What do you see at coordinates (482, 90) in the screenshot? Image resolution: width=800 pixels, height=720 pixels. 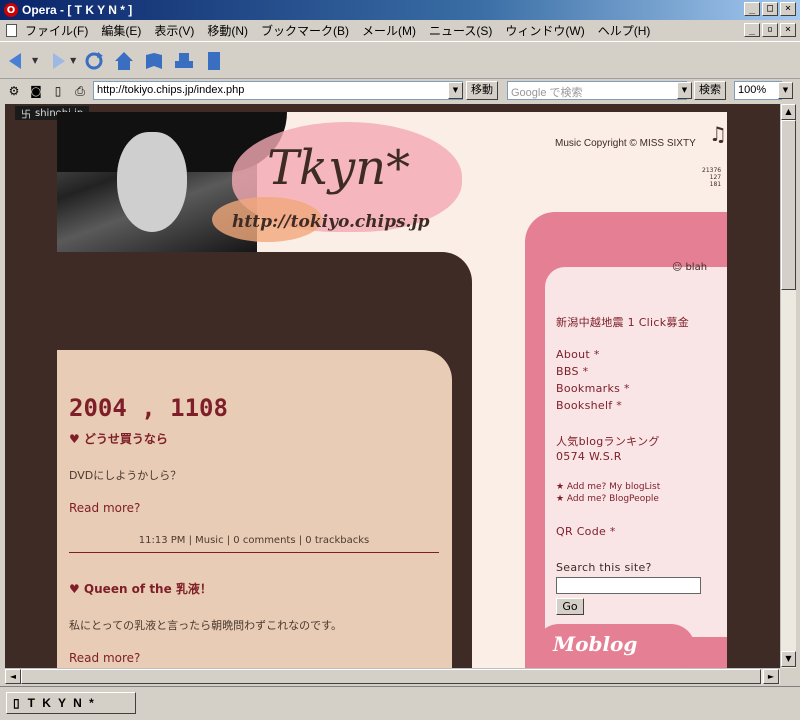 I see `go-button: 移動` at bounding box center [482, 90].